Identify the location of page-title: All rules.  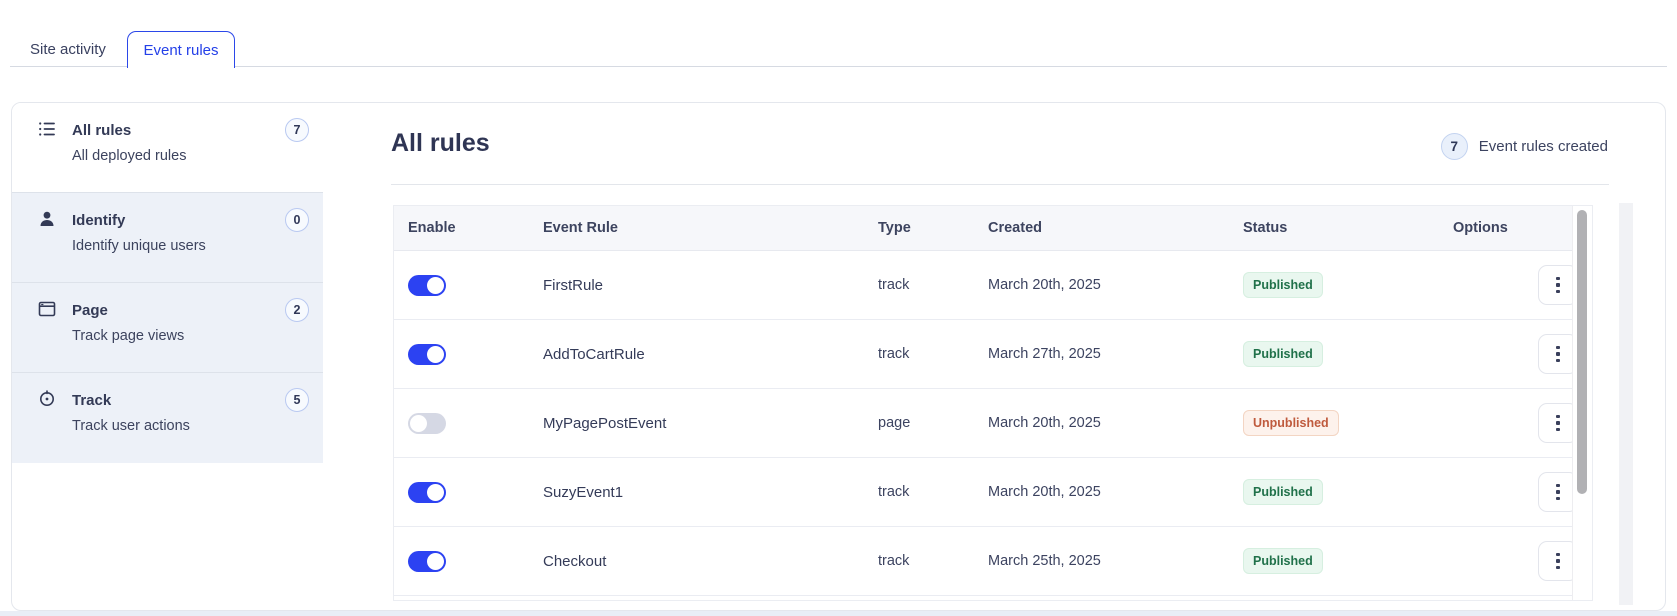
(440, 143).